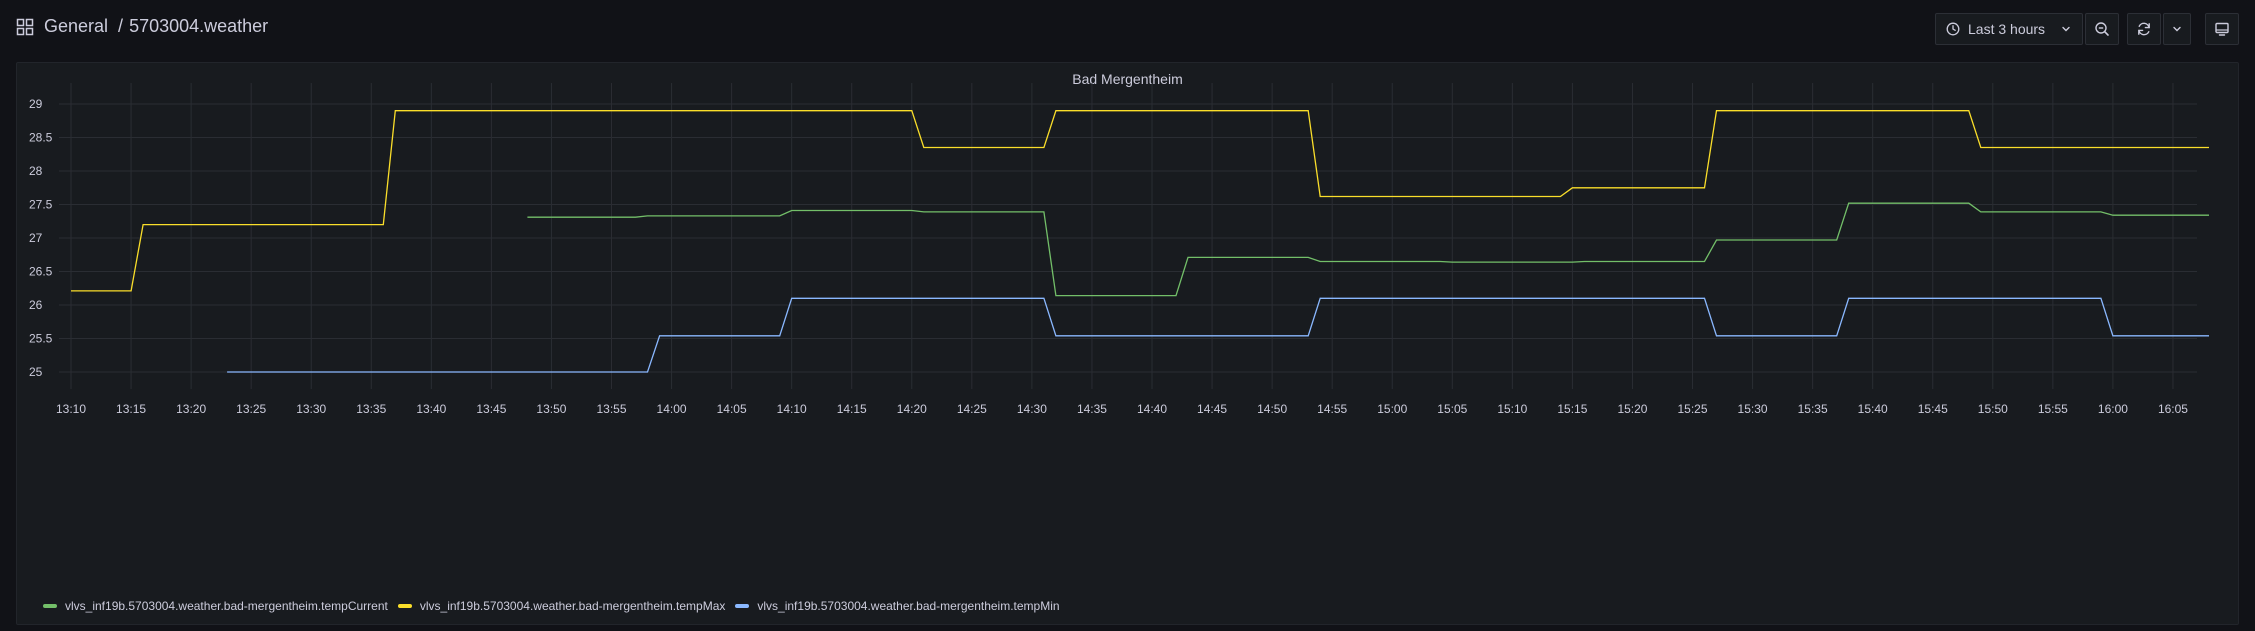 Image resolution: width=2255 pixels, height=631 pixels. I want to click on x-tick-label: 14:10, so click(792, 409).